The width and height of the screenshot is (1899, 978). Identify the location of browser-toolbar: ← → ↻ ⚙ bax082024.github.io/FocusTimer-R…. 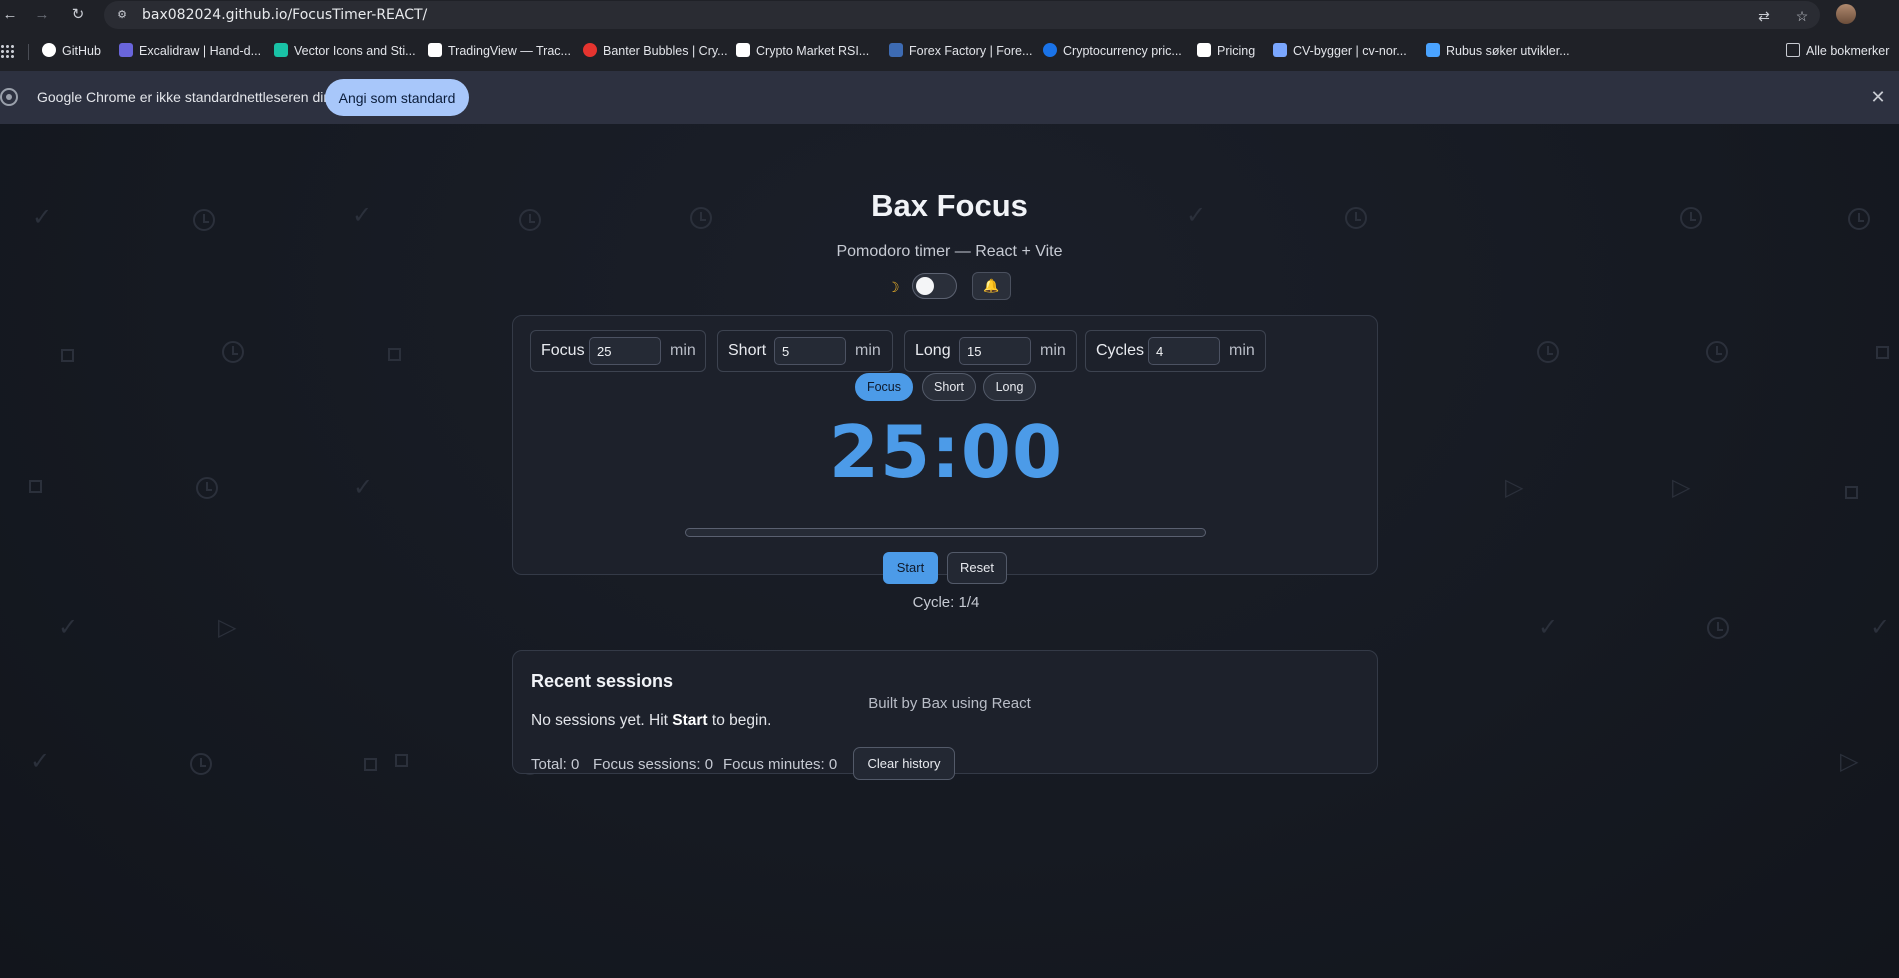
(949, 15).